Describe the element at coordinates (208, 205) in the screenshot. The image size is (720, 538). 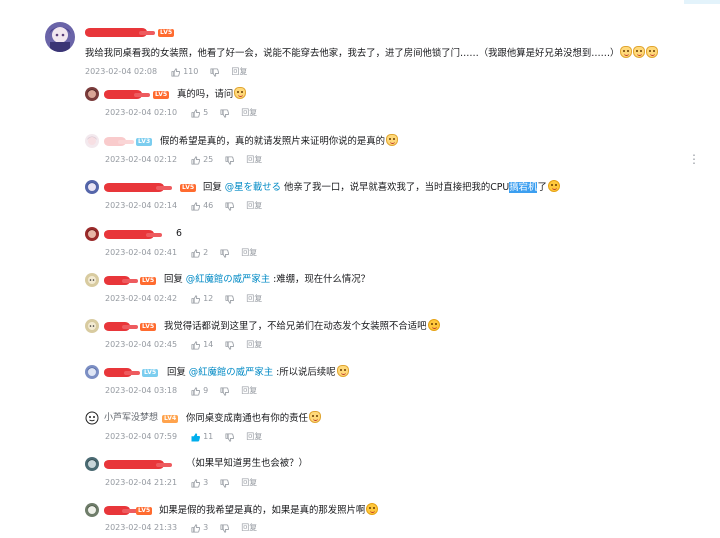
I see `like-count: 46` at that location.